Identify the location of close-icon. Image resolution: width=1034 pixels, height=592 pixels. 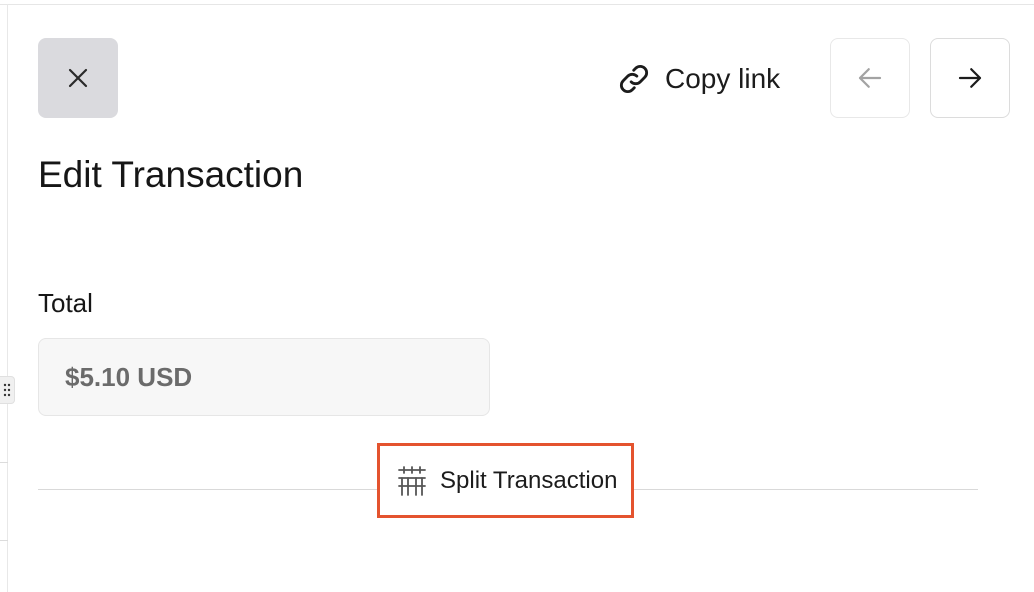
(78, 78).